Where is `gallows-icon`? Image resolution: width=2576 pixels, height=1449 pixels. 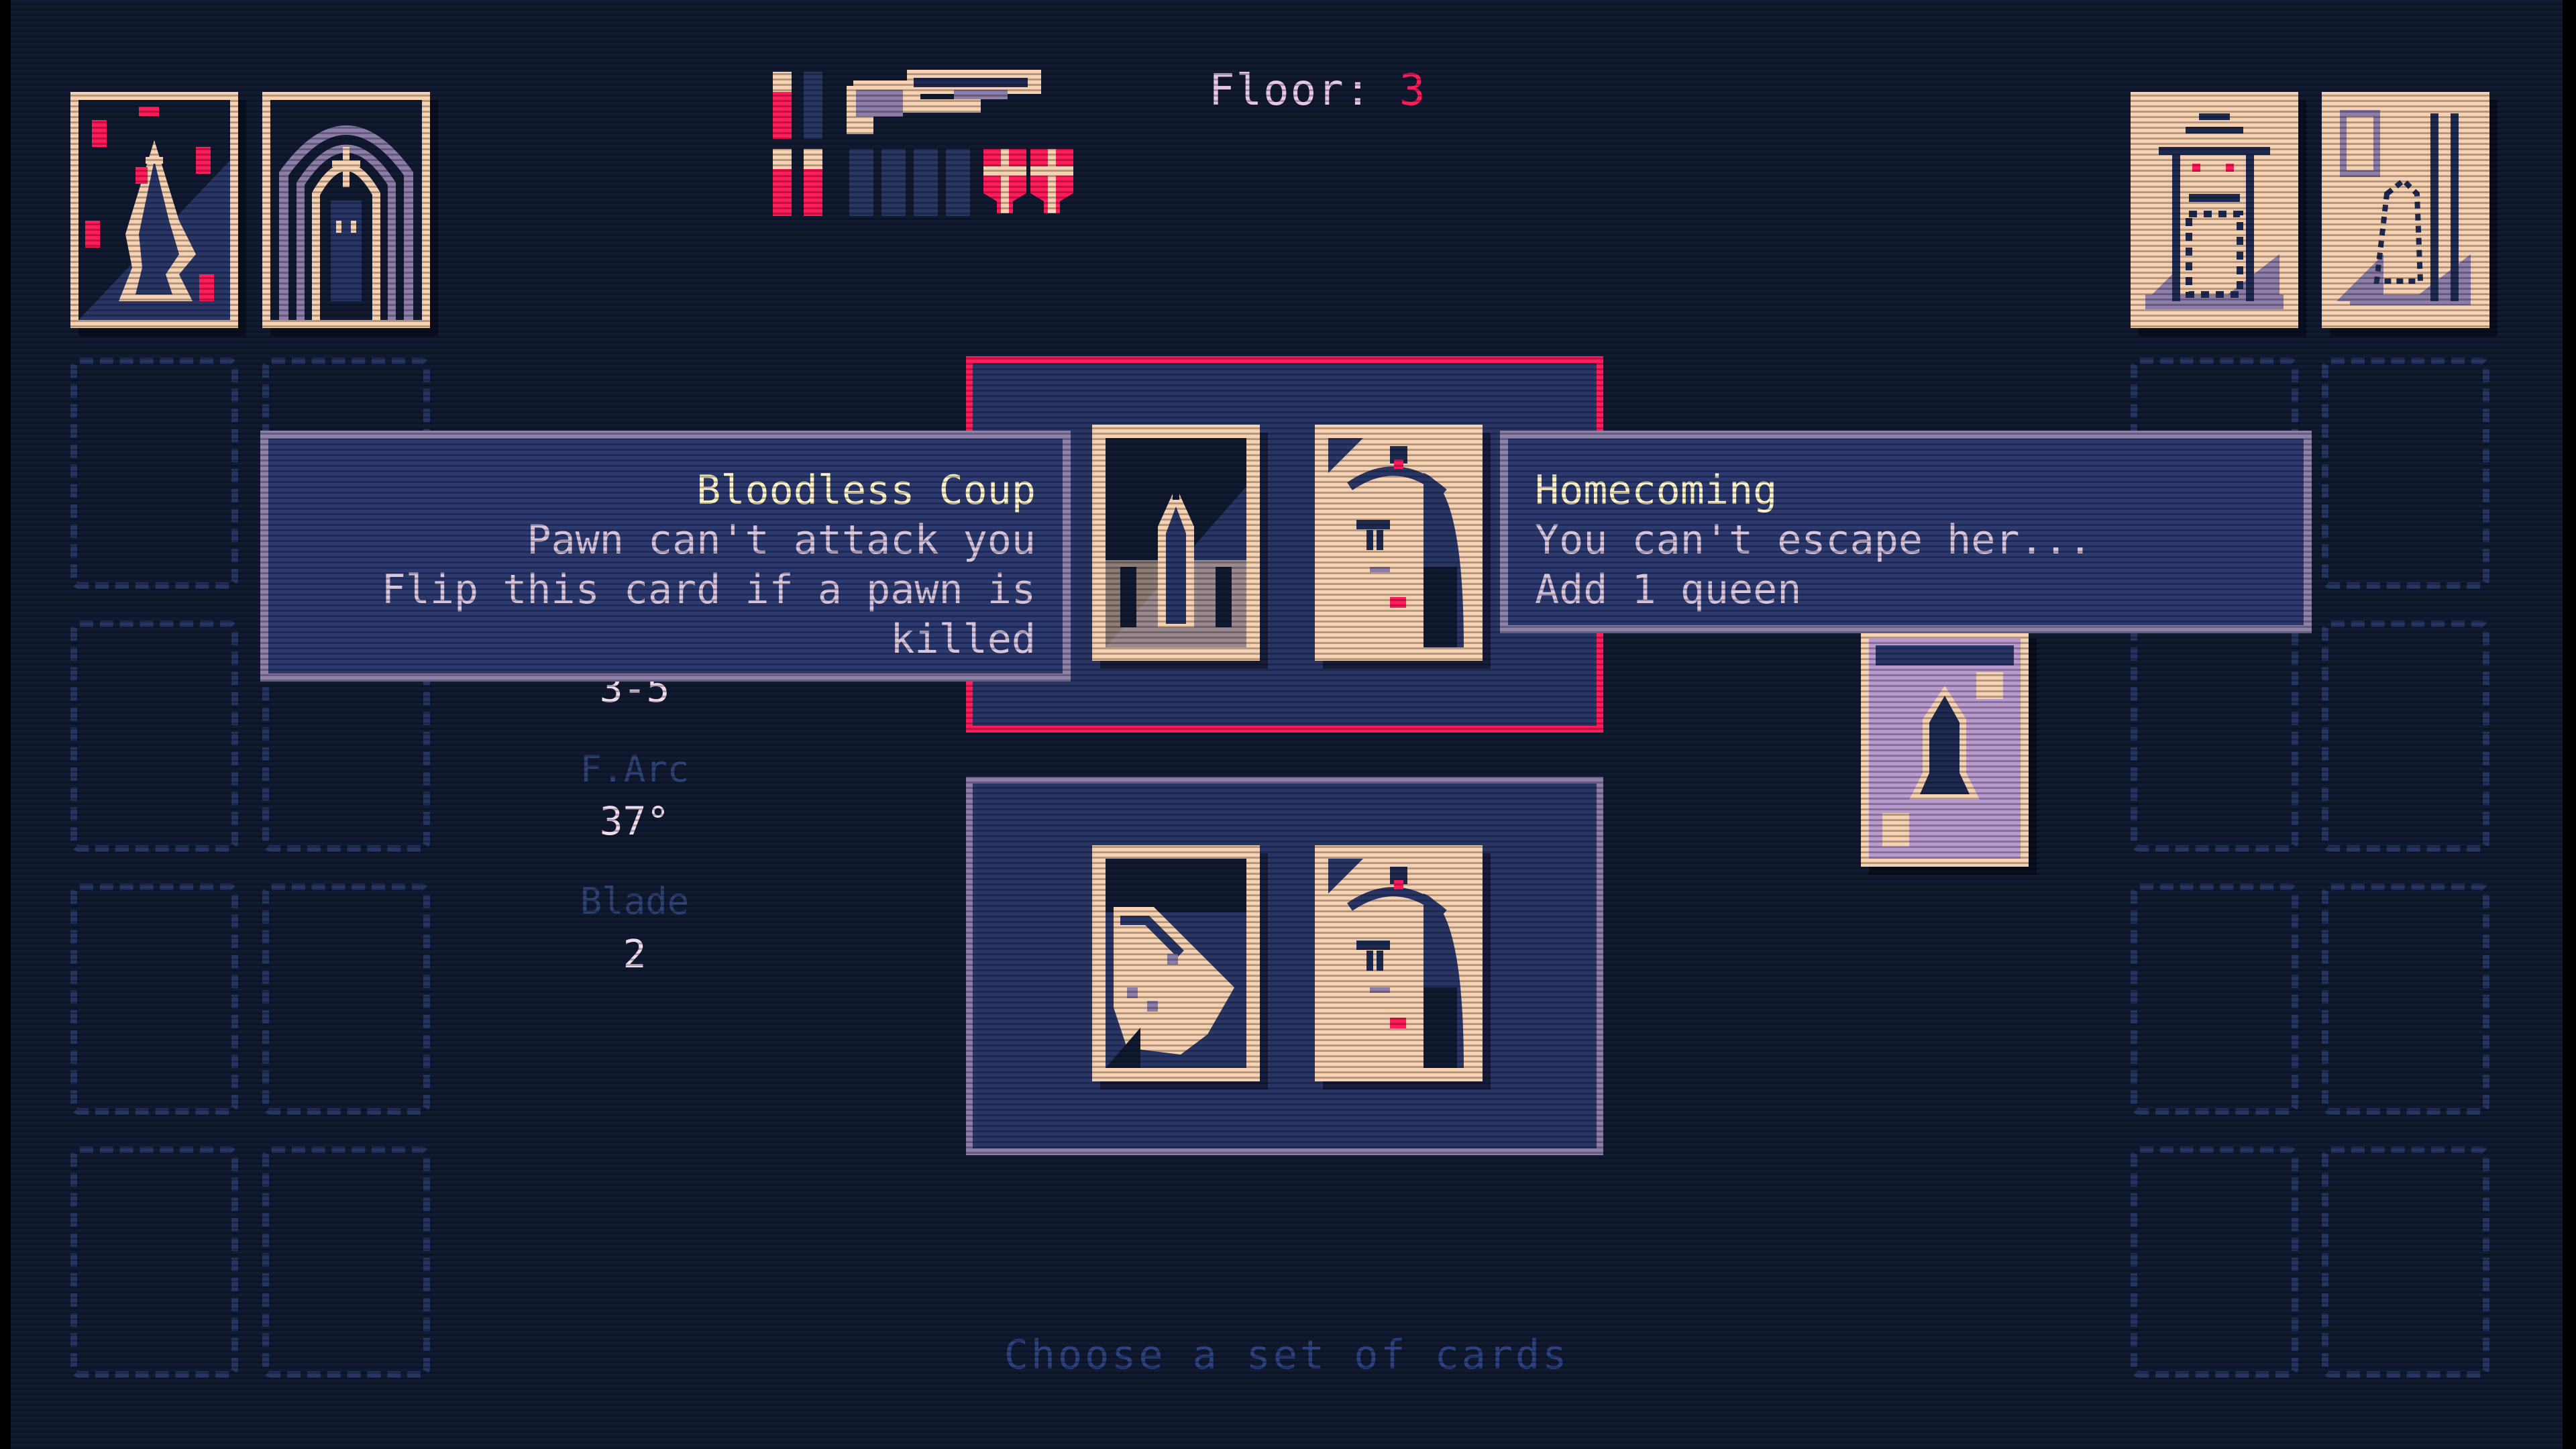 gallows-icon is located at coordinates (2405, 210).